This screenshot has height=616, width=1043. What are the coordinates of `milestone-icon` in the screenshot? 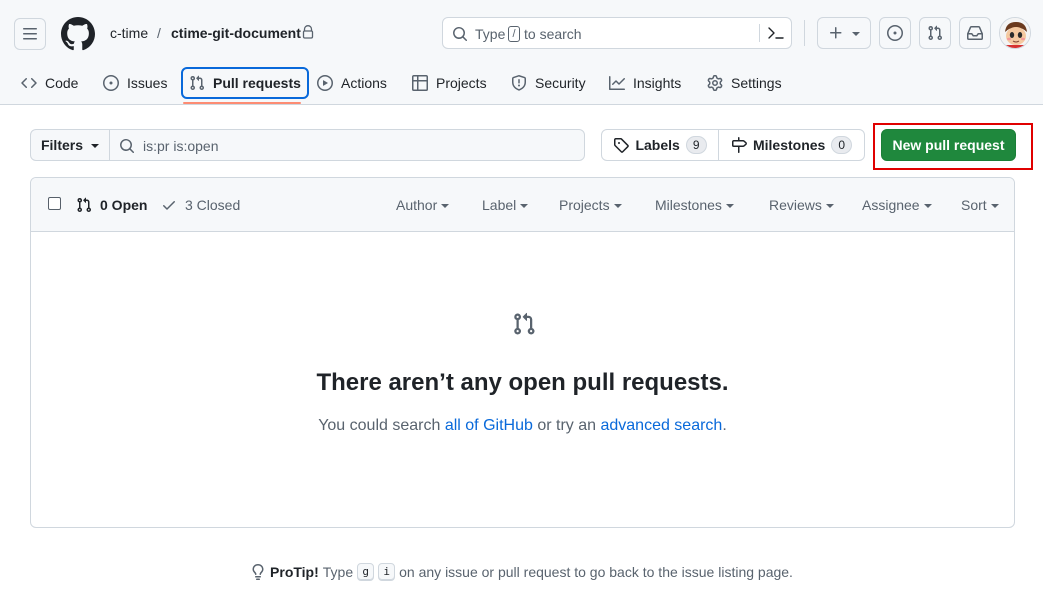 It's located at (739, 145).